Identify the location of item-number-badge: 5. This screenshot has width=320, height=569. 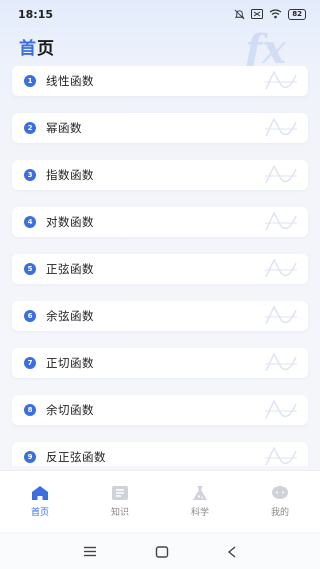
(30, 269).